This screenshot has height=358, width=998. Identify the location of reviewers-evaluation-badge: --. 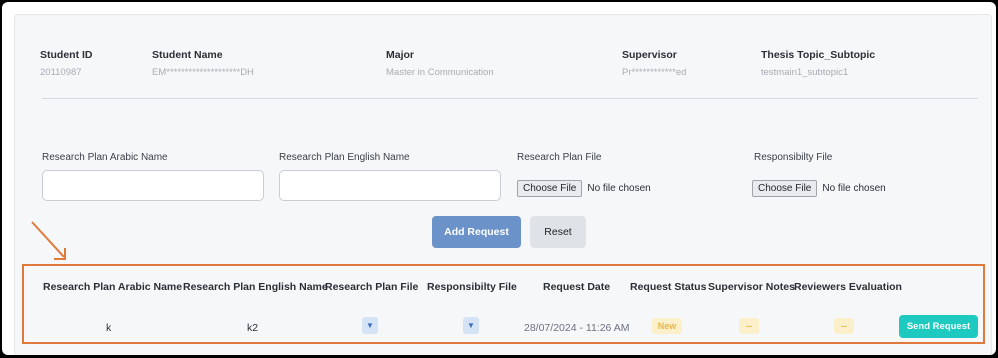
(844, 326).